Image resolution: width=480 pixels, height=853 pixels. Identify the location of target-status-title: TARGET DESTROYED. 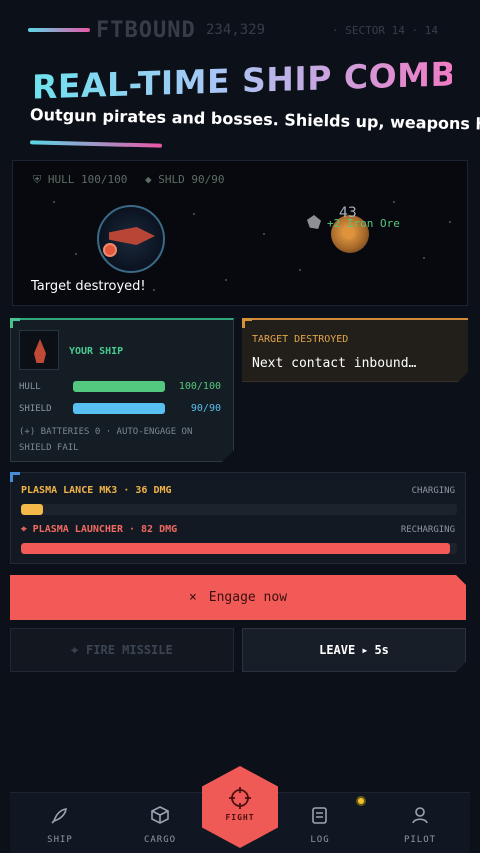
(300, 339).